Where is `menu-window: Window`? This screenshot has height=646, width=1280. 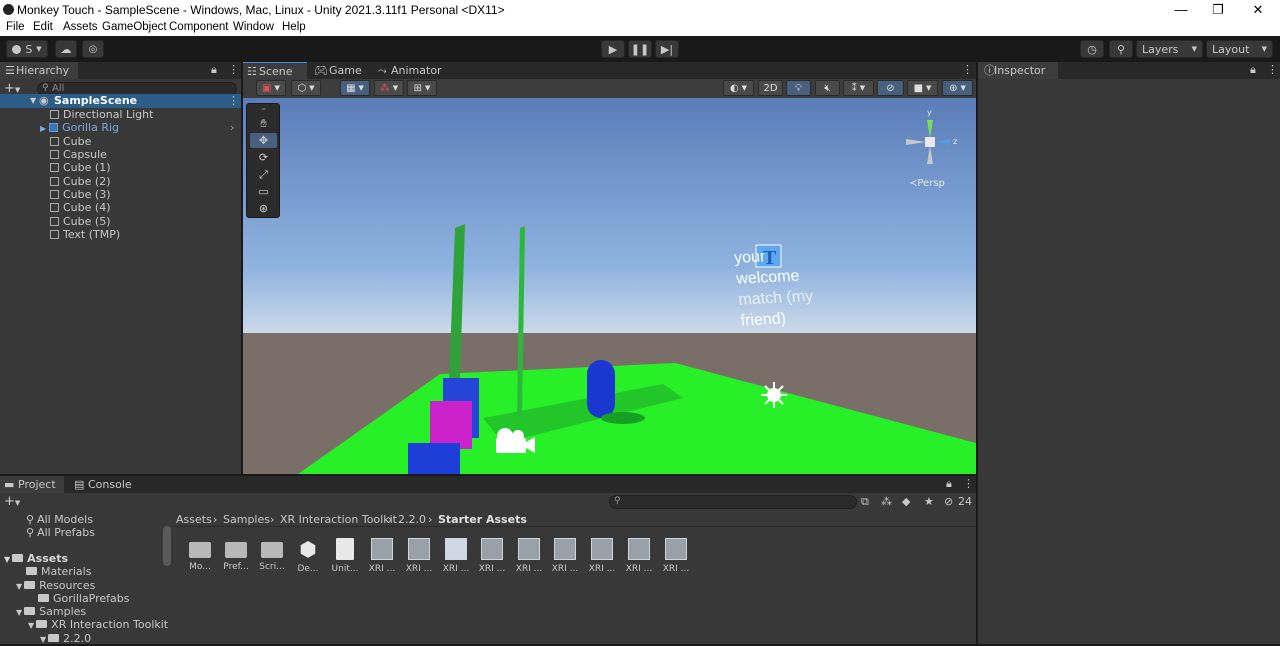
menu-window: Window is located at coordinates (253, 27).